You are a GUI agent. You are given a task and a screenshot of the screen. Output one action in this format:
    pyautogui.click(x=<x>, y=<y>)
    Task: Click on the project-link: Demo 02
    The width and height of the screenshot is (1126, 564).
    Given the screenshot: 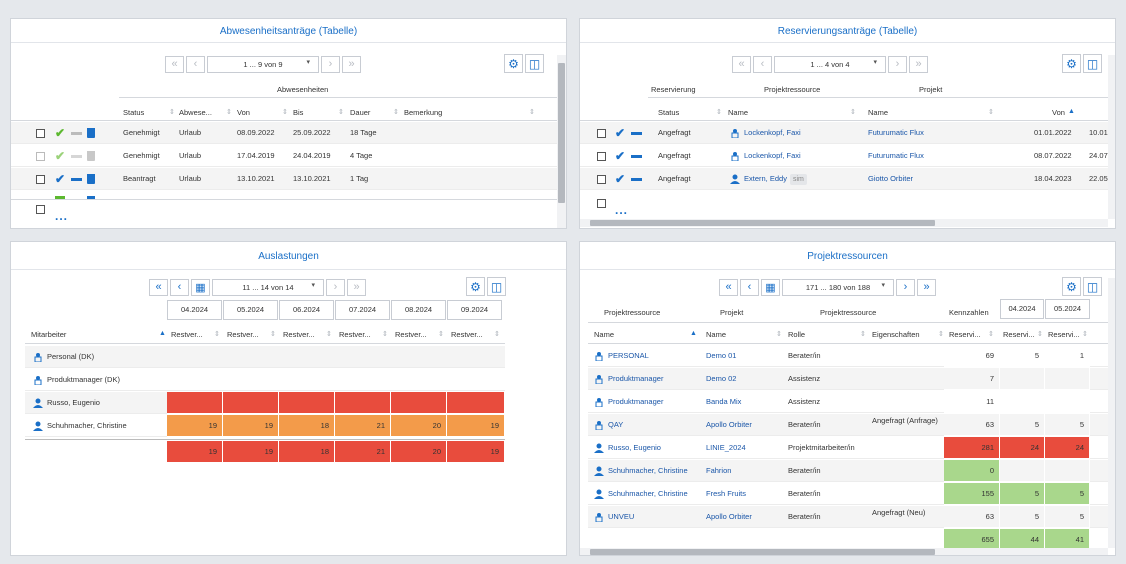 What is the action you would take?
    pyautogui.click(x=744, y=379)
    